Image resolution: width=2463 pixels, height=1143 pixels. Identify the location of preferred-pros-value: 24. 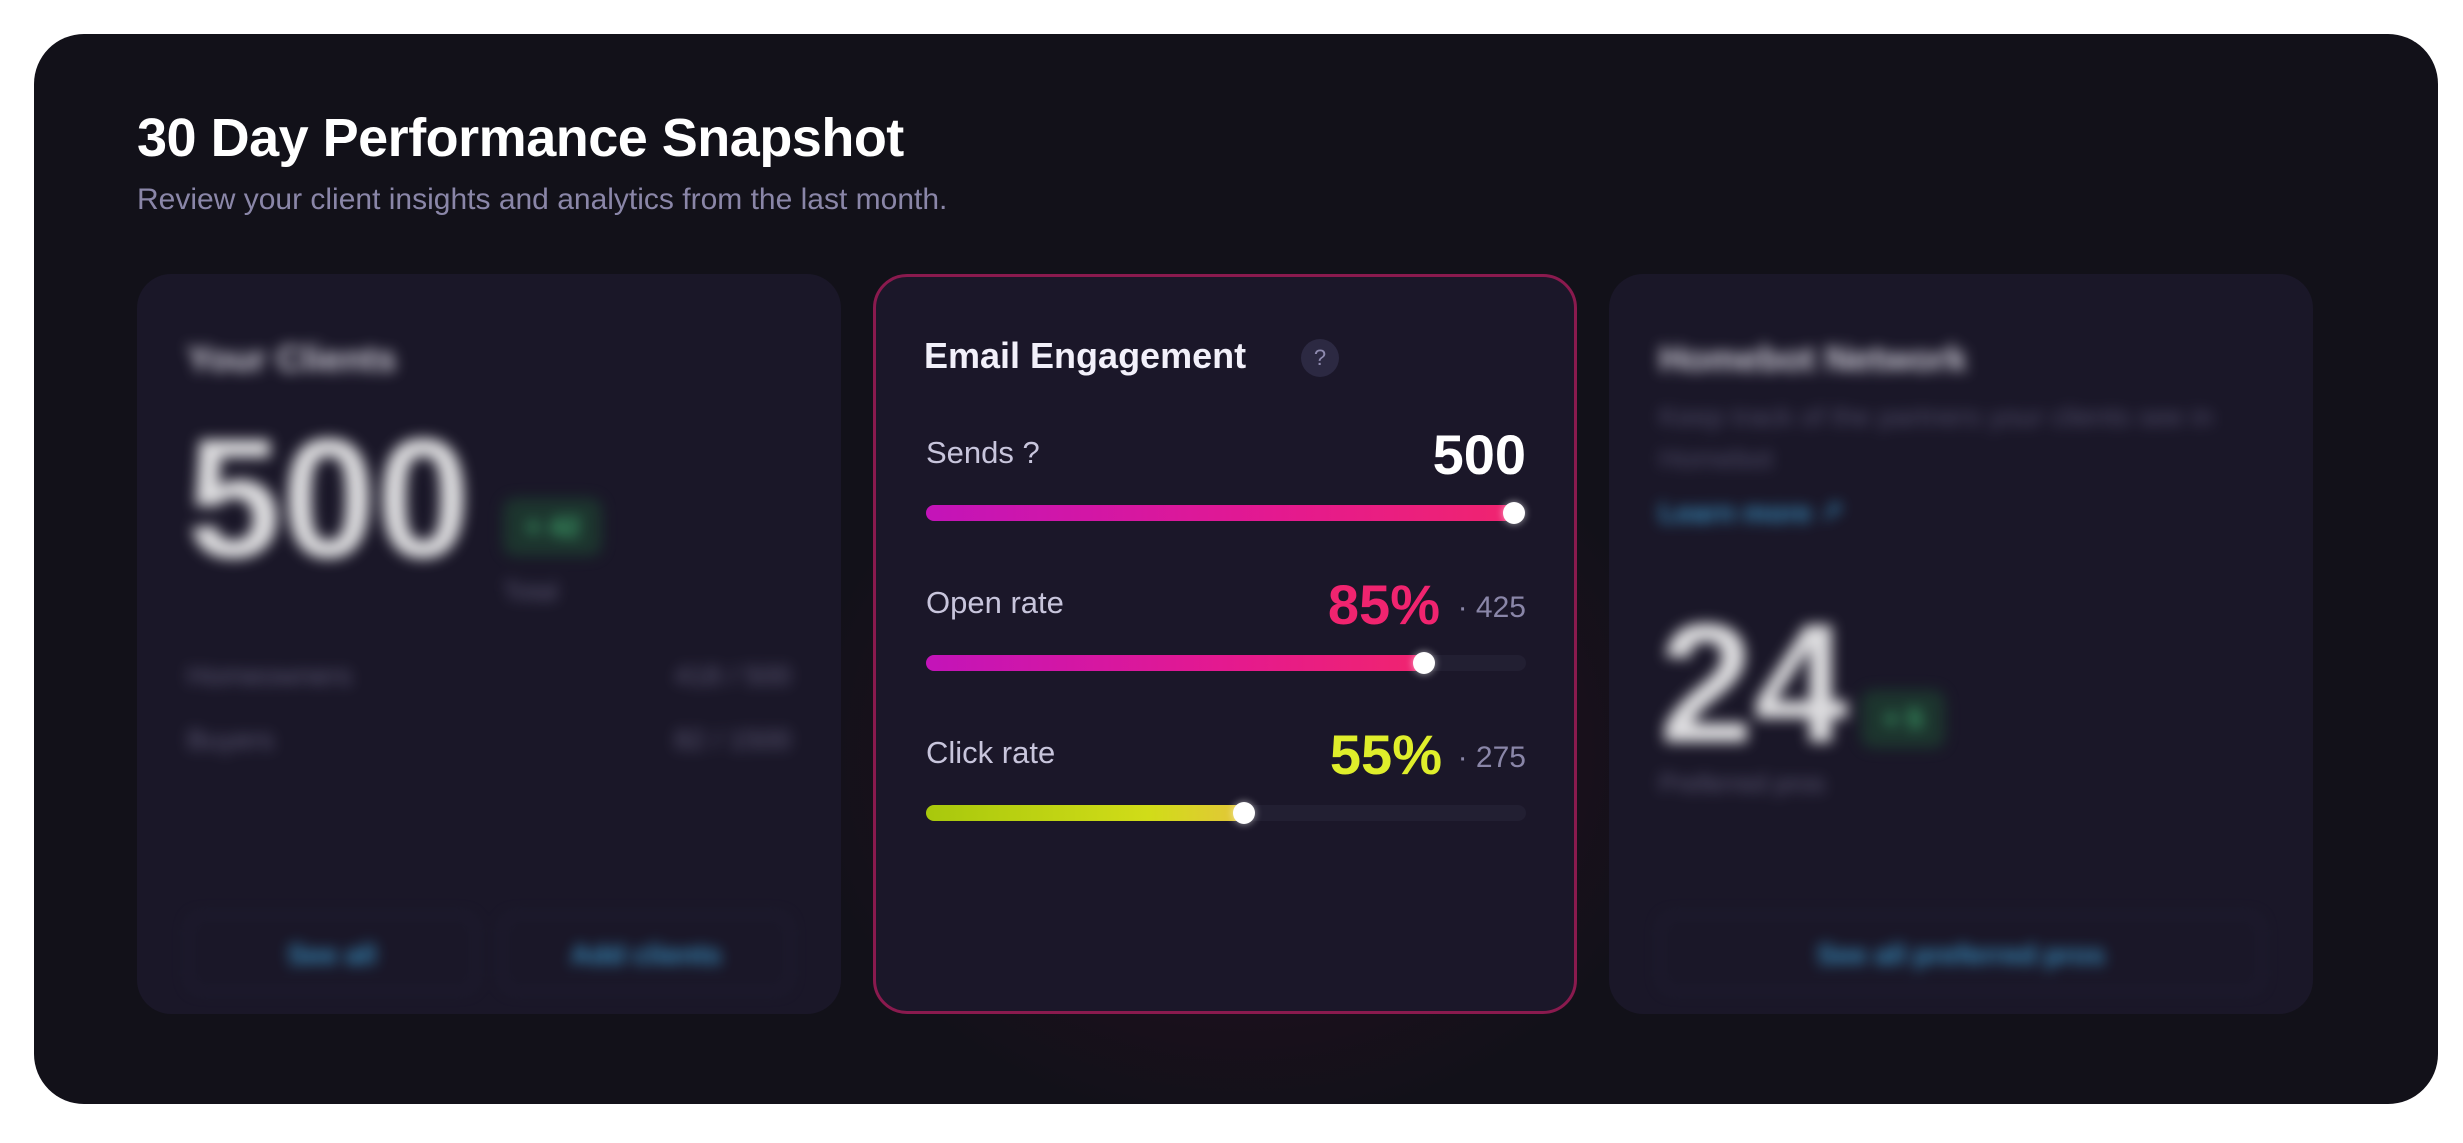
(1754, 684).